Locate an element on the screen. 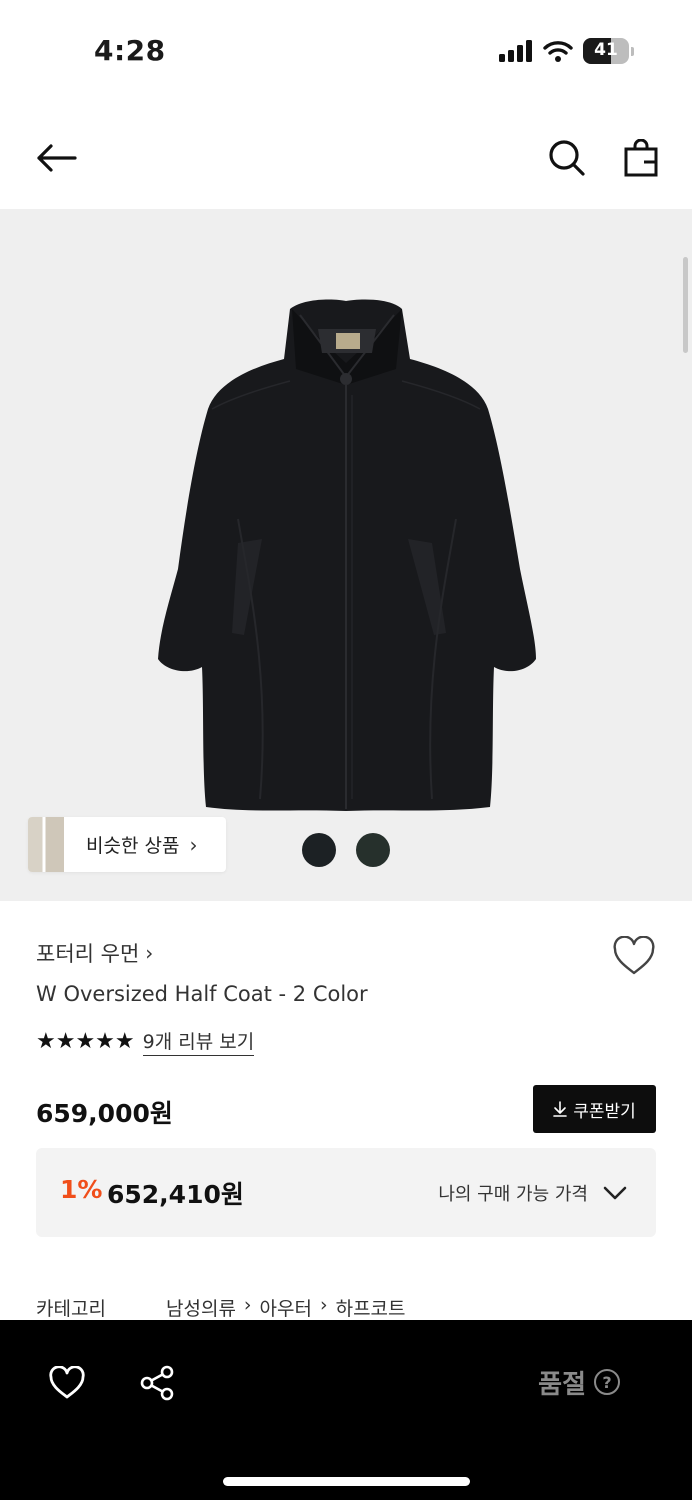 This screenshot has height=1500, width=692. similar-products-button: 비슷한 상품 › is located at coordinates (127, 844).